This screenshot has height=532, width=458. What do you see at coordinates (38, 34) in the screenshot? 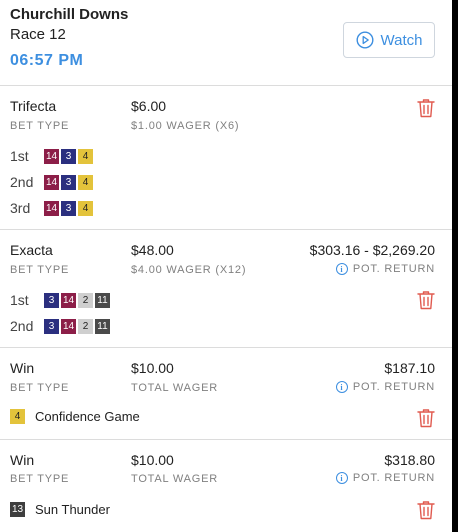
I see `race-number: Race 12` at bounding box center [38, 34].